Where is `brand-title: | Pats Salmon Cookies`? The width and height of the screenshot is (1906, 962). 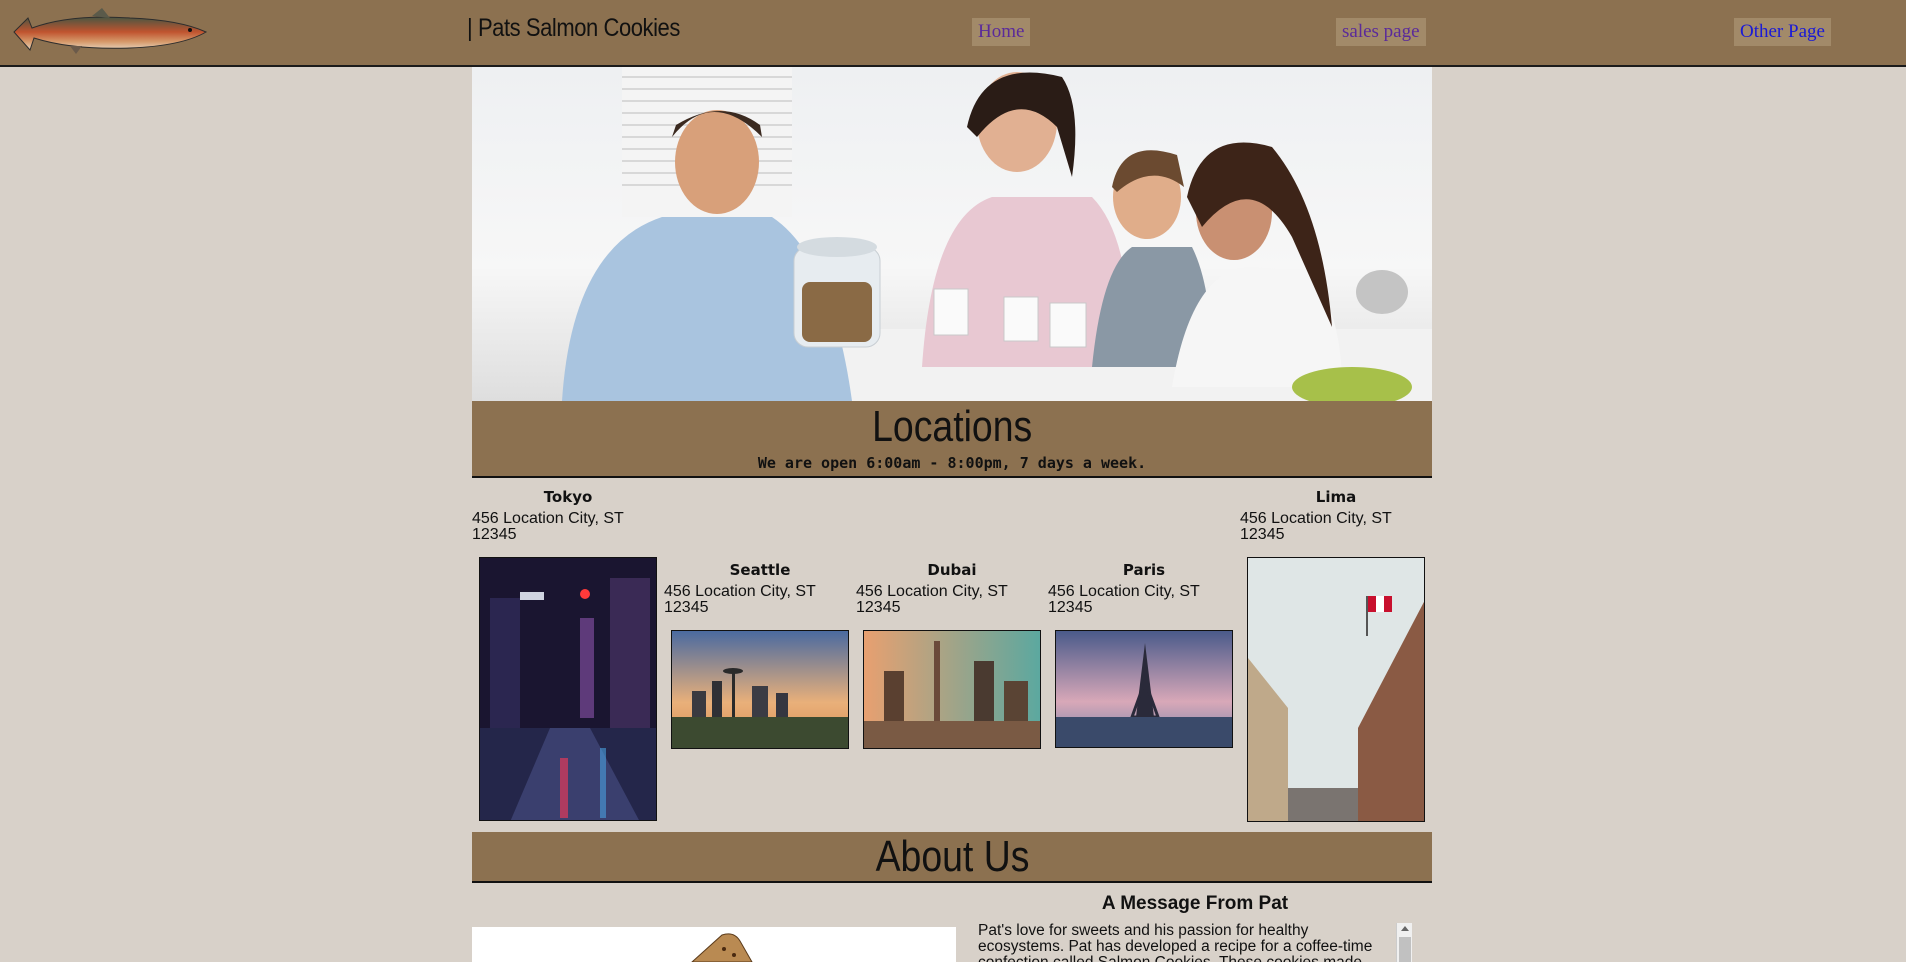 brand-title: | Pats Salmon Cookies is located at coordinates (573, 28).